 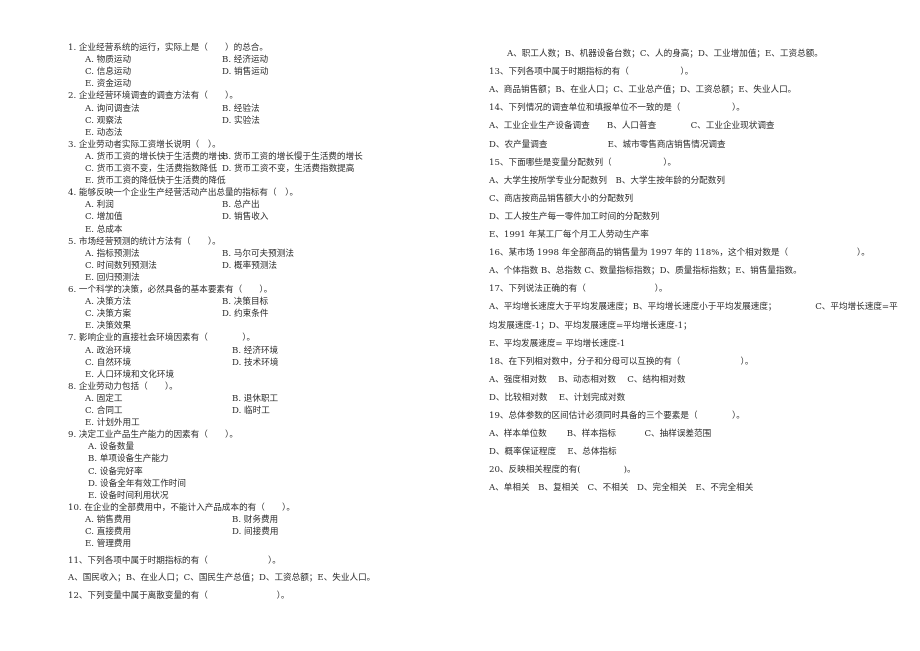 What do you see at coordinates (643, 90) in the screenshot?
I see `text-line: A、商品销售额；B、在业人口；C、工业总产值；D、工资总额；E、失业人口。` at bounding box center [643, 90].